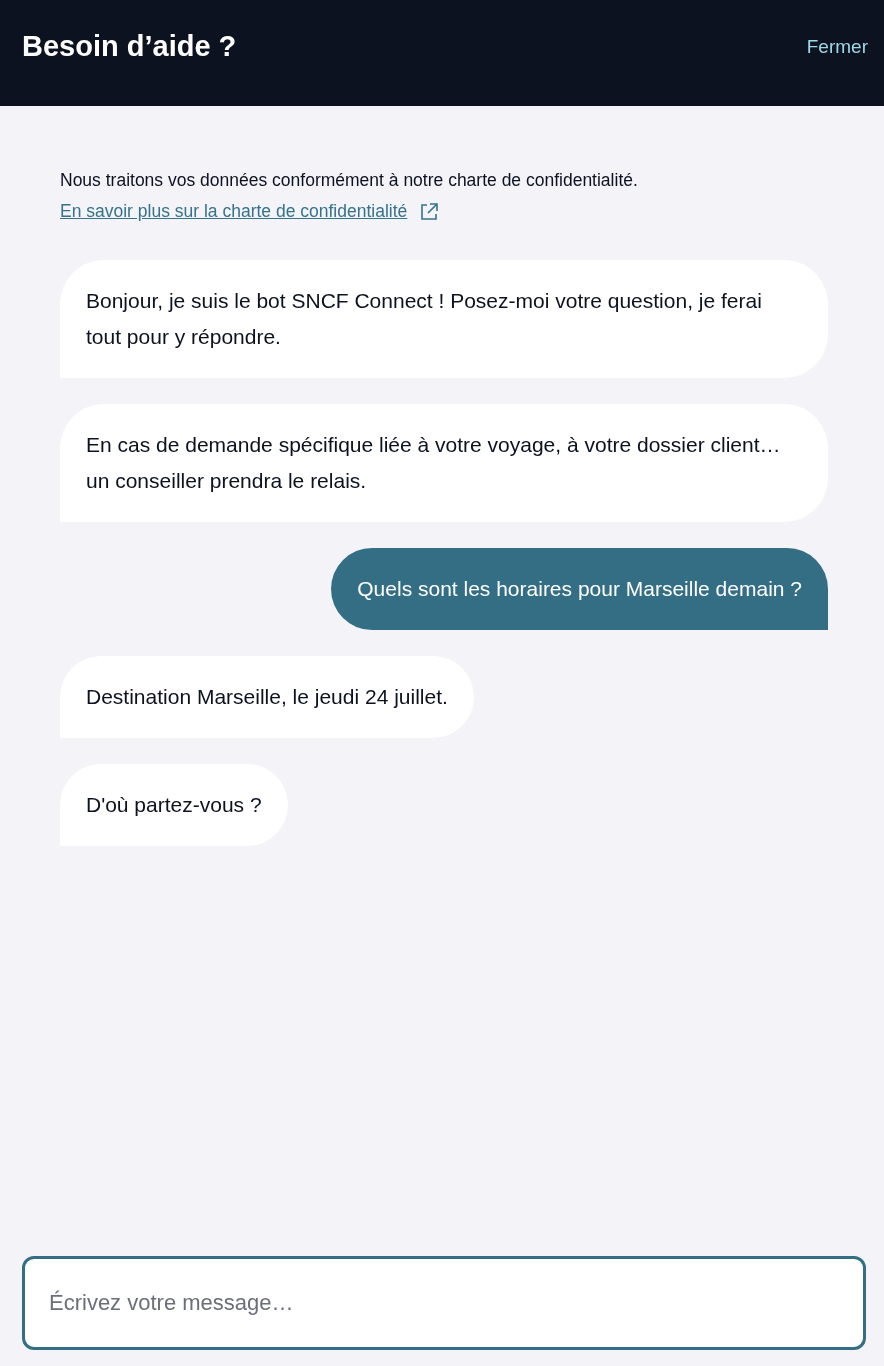 The image size is (884, 1366). Describe the element at coordinates (444, 319) in the screenshot. I see `bot-message: Bonjour, je suis le bot SNCF Connect ! Posez-moi votre question, je ferai tout pour y répondre.` at that location.